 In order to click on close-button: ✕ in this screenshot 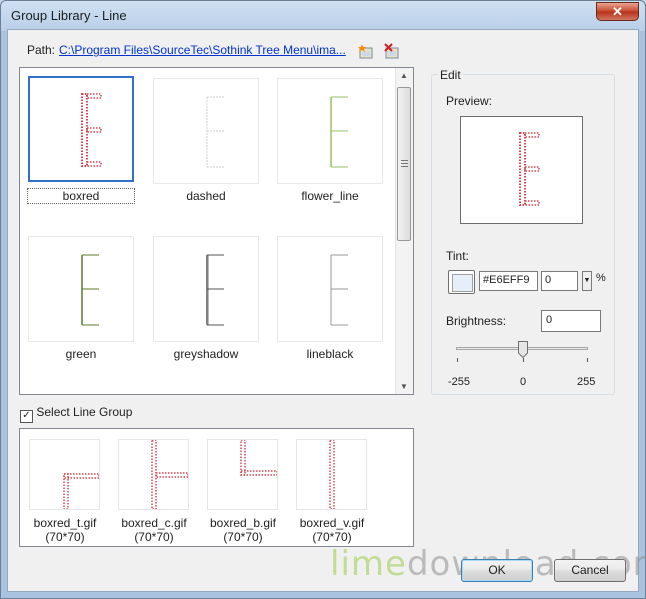, I will do `click(617, 11)`.